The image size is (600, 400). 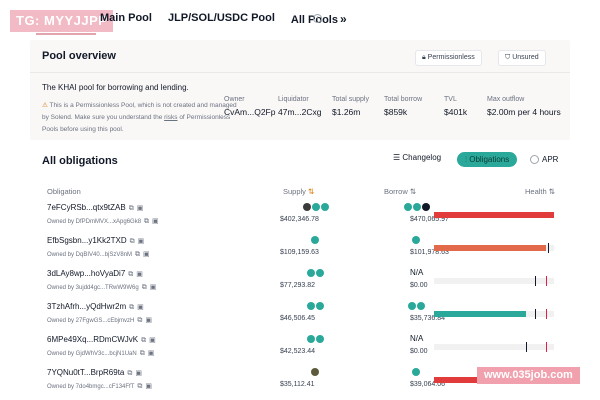 I want to click on changelog-button: ☰ Changelog, so click(x=417, y=157).